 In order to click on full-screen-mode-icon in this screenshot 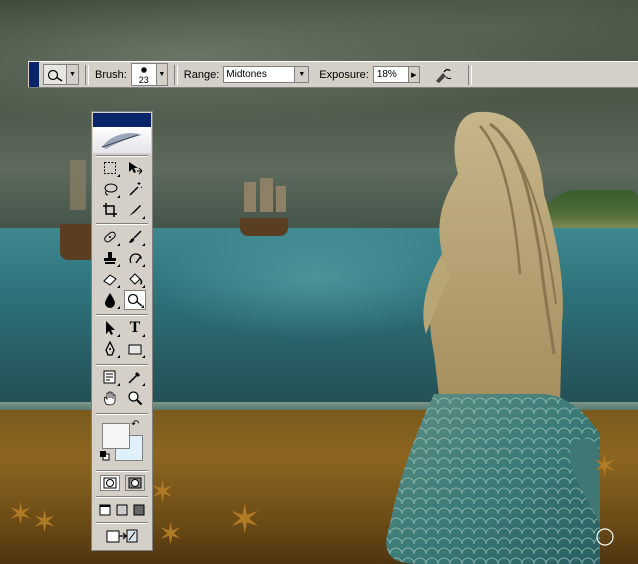, I will do `click(139, 510)`.